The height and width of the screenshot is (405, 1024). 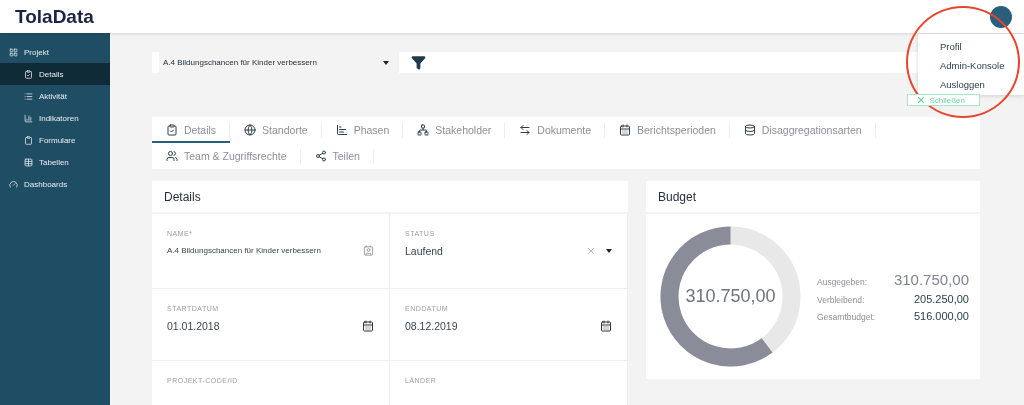 I want to click on arrows-icon, so click(x=525, y=129).